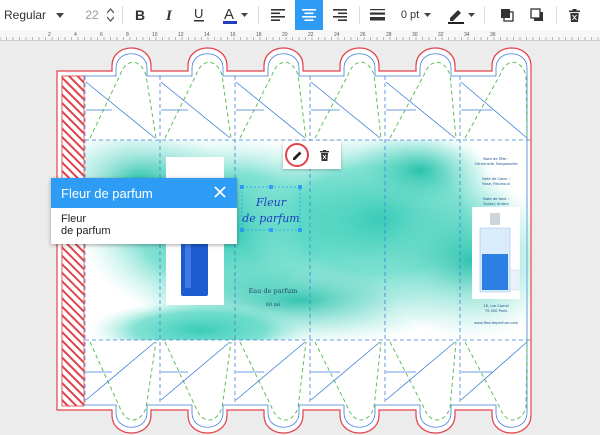 This screenshot has height=435, width=600. I want to click on svg-text: A, so click(229, 14).